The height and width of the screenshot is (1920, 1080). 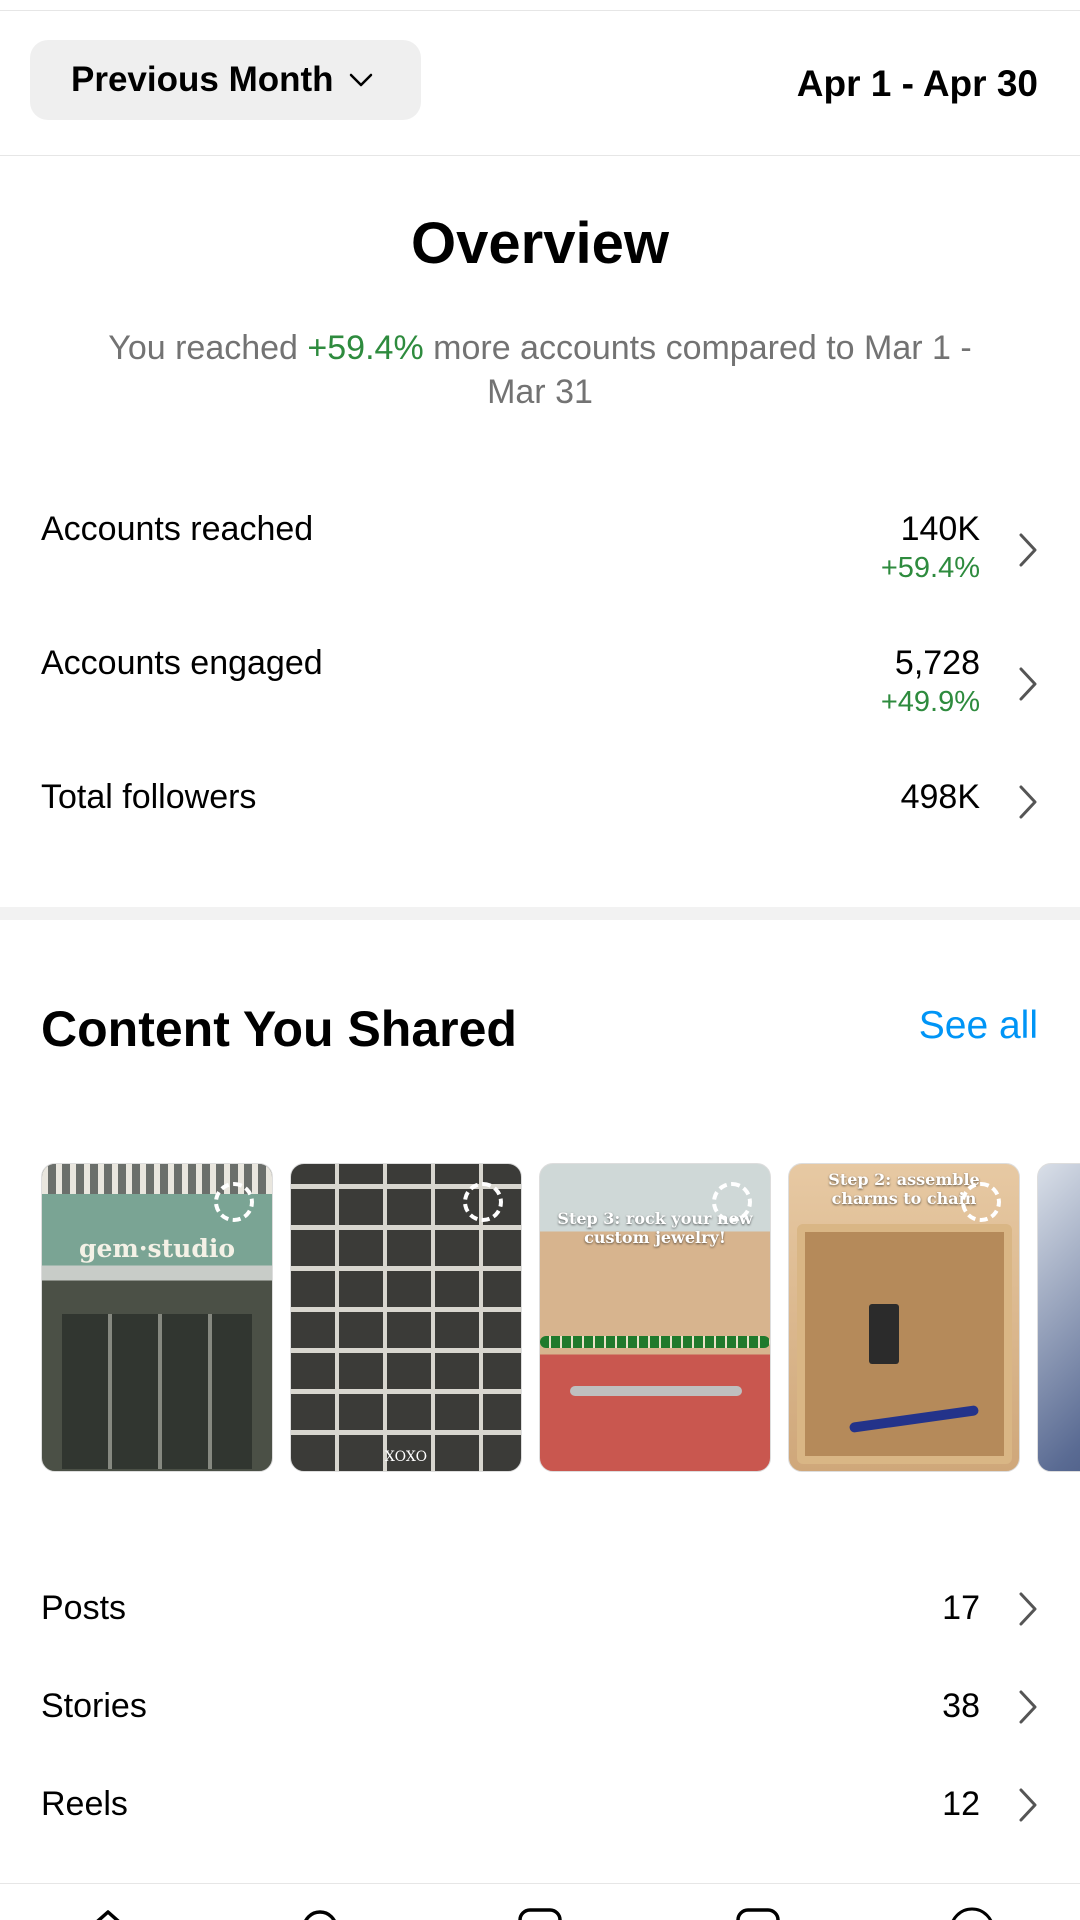 I want to click on chevron-down-icon, so click(x=360, y=80).